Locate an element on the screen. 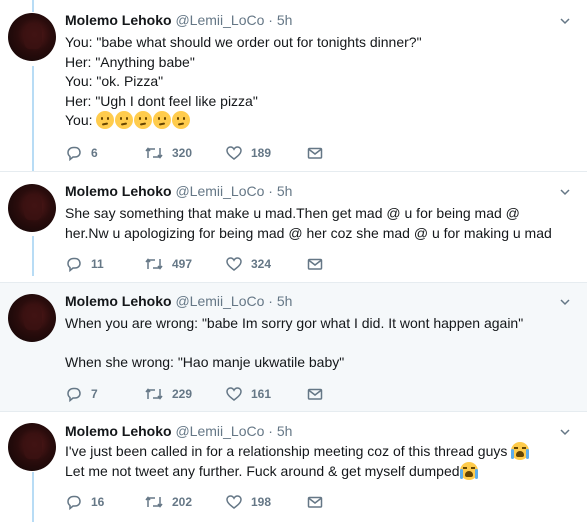 This screenshot has width=587, height=522. retweet-button: 202 is located at coordinates (168, 502).